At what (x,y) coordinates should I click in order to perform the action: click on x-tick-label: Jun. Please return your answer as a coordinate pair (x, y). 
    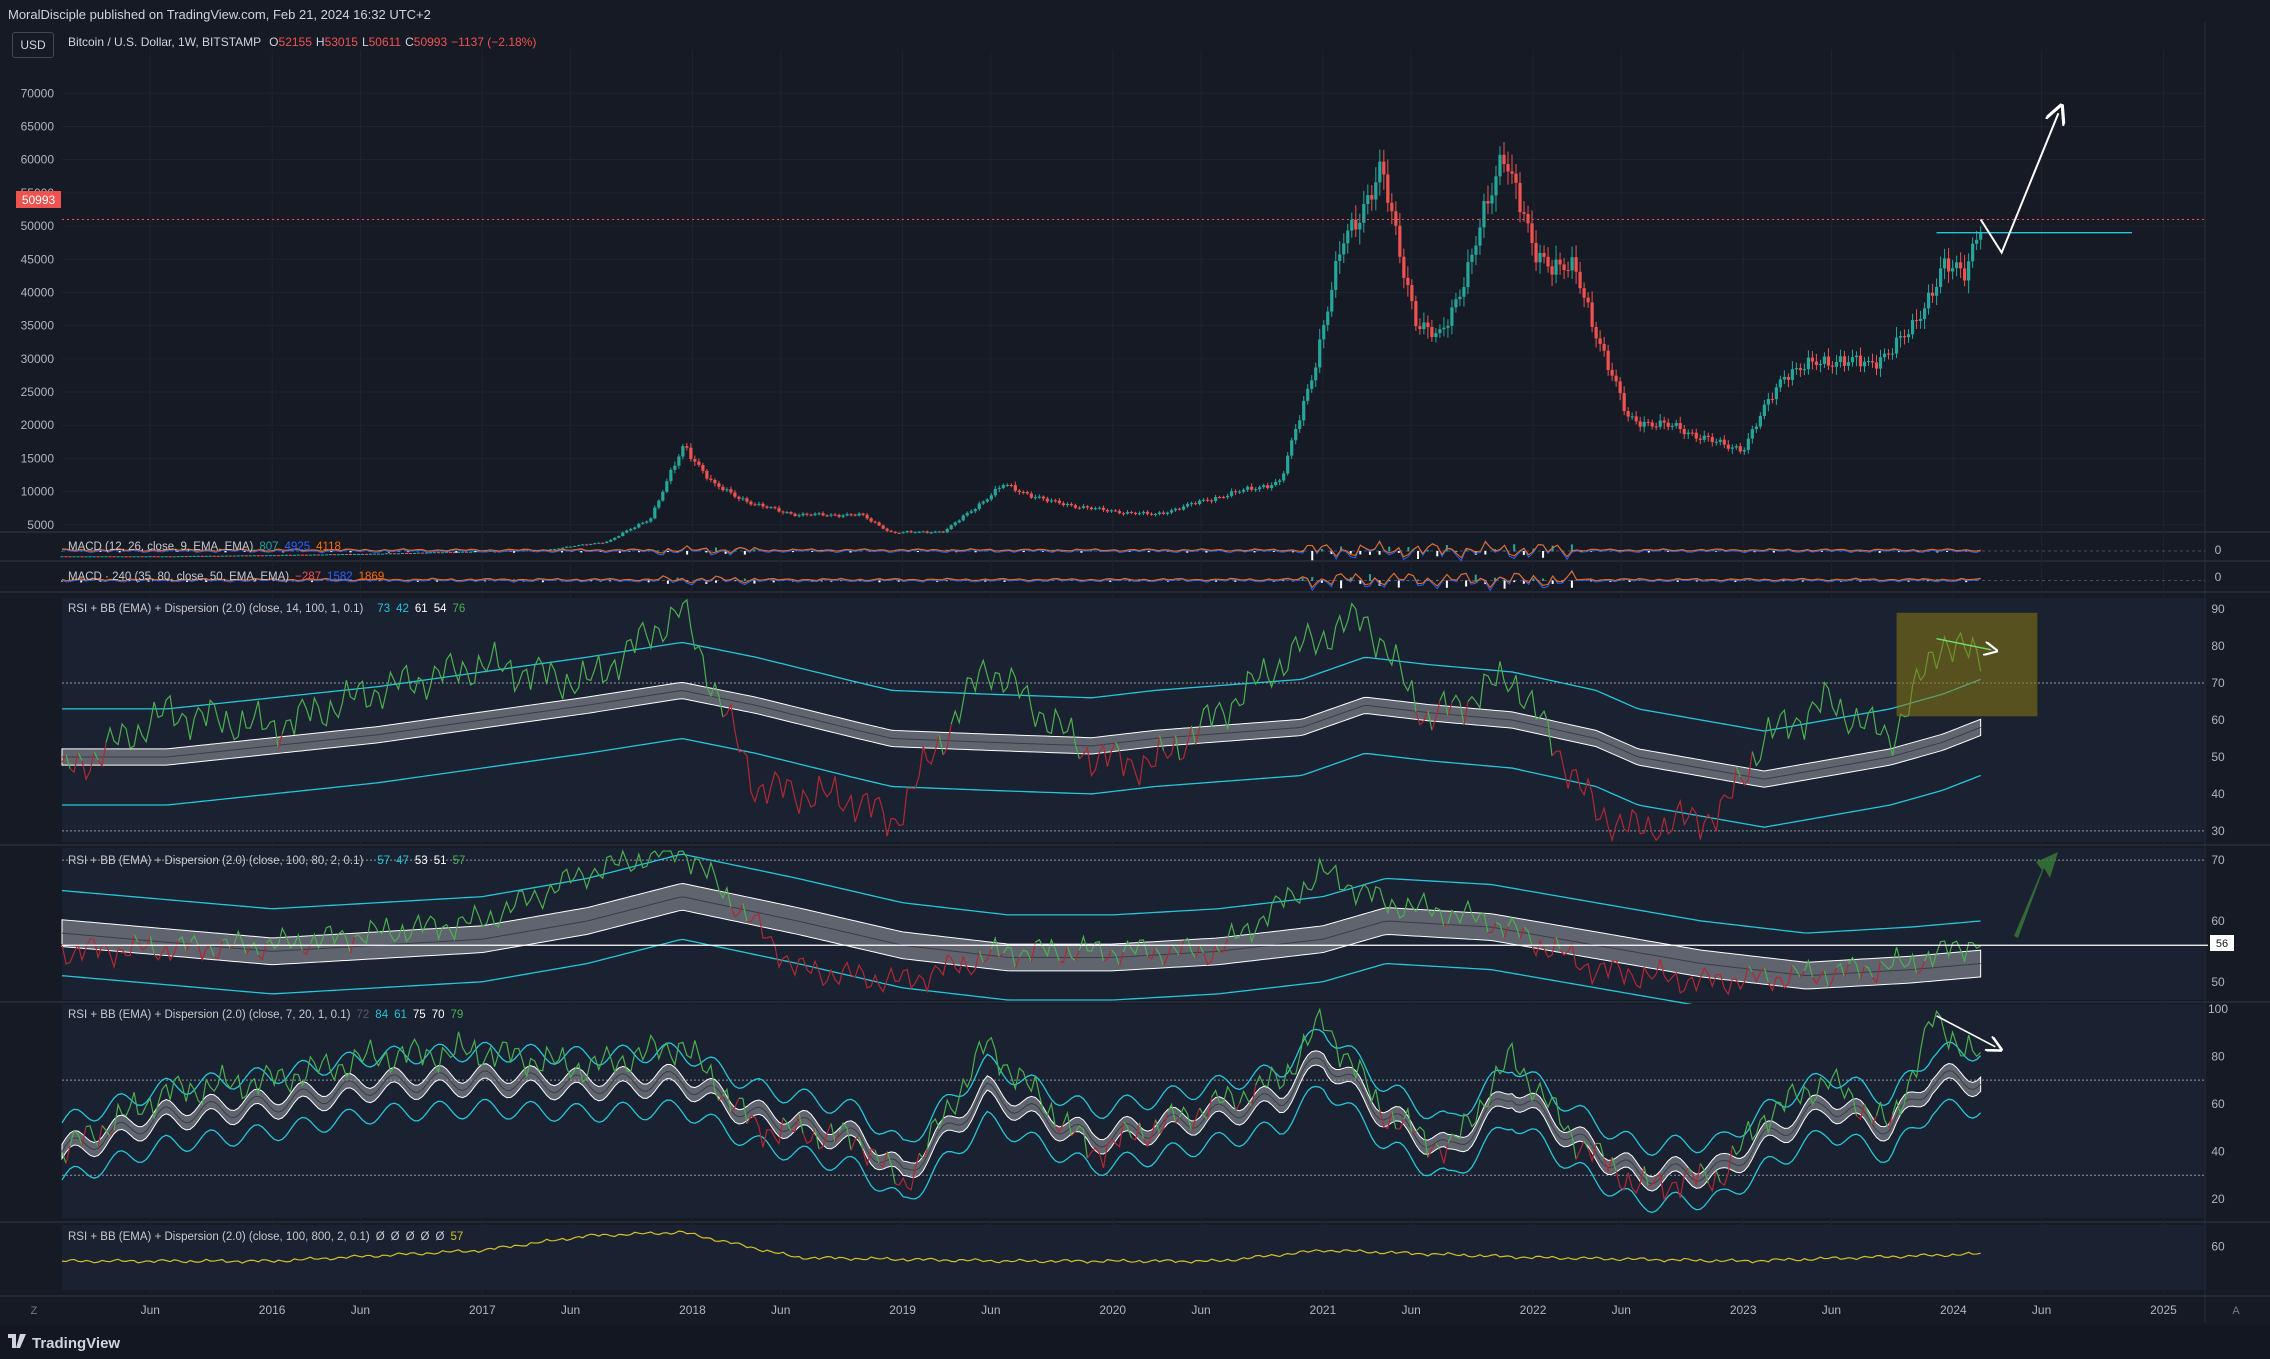
    Looking at the image, I should click on (1200, 1310).